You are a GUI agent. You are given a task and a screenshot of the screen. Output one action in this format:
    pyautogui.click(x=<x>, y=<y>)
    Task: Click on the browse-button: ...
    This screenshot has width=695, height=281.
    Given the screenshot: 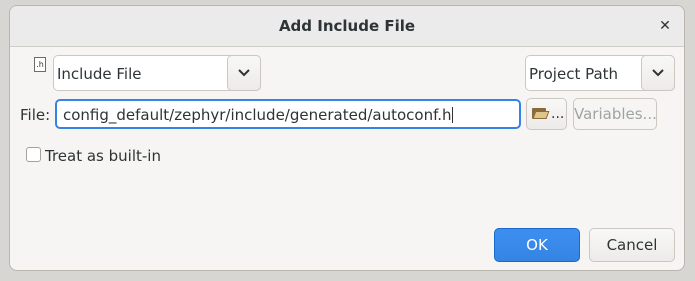 What is the action you would take?
    pyautogui.click(x=546, y=114)
    